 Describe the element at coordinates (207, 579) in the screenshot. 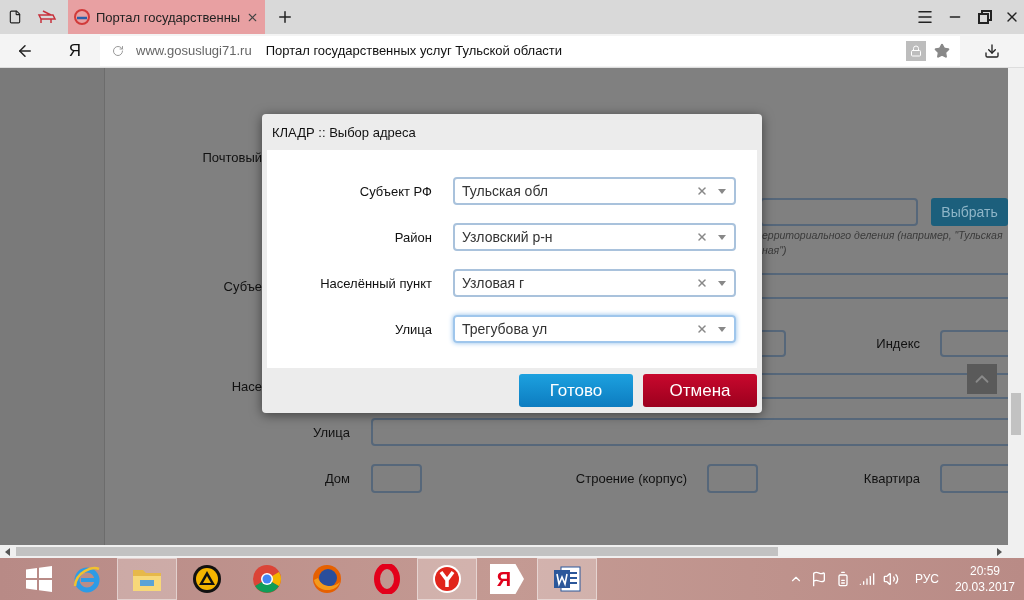

I see `triangle-circle-icon` at that location.